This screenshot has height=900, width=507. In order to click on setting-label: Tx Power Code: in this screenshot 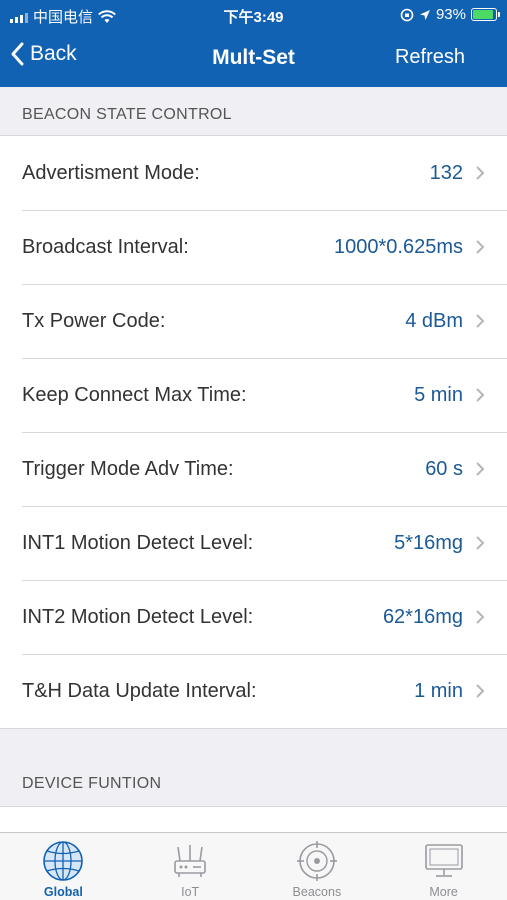, I will do `click(94, 320)`.